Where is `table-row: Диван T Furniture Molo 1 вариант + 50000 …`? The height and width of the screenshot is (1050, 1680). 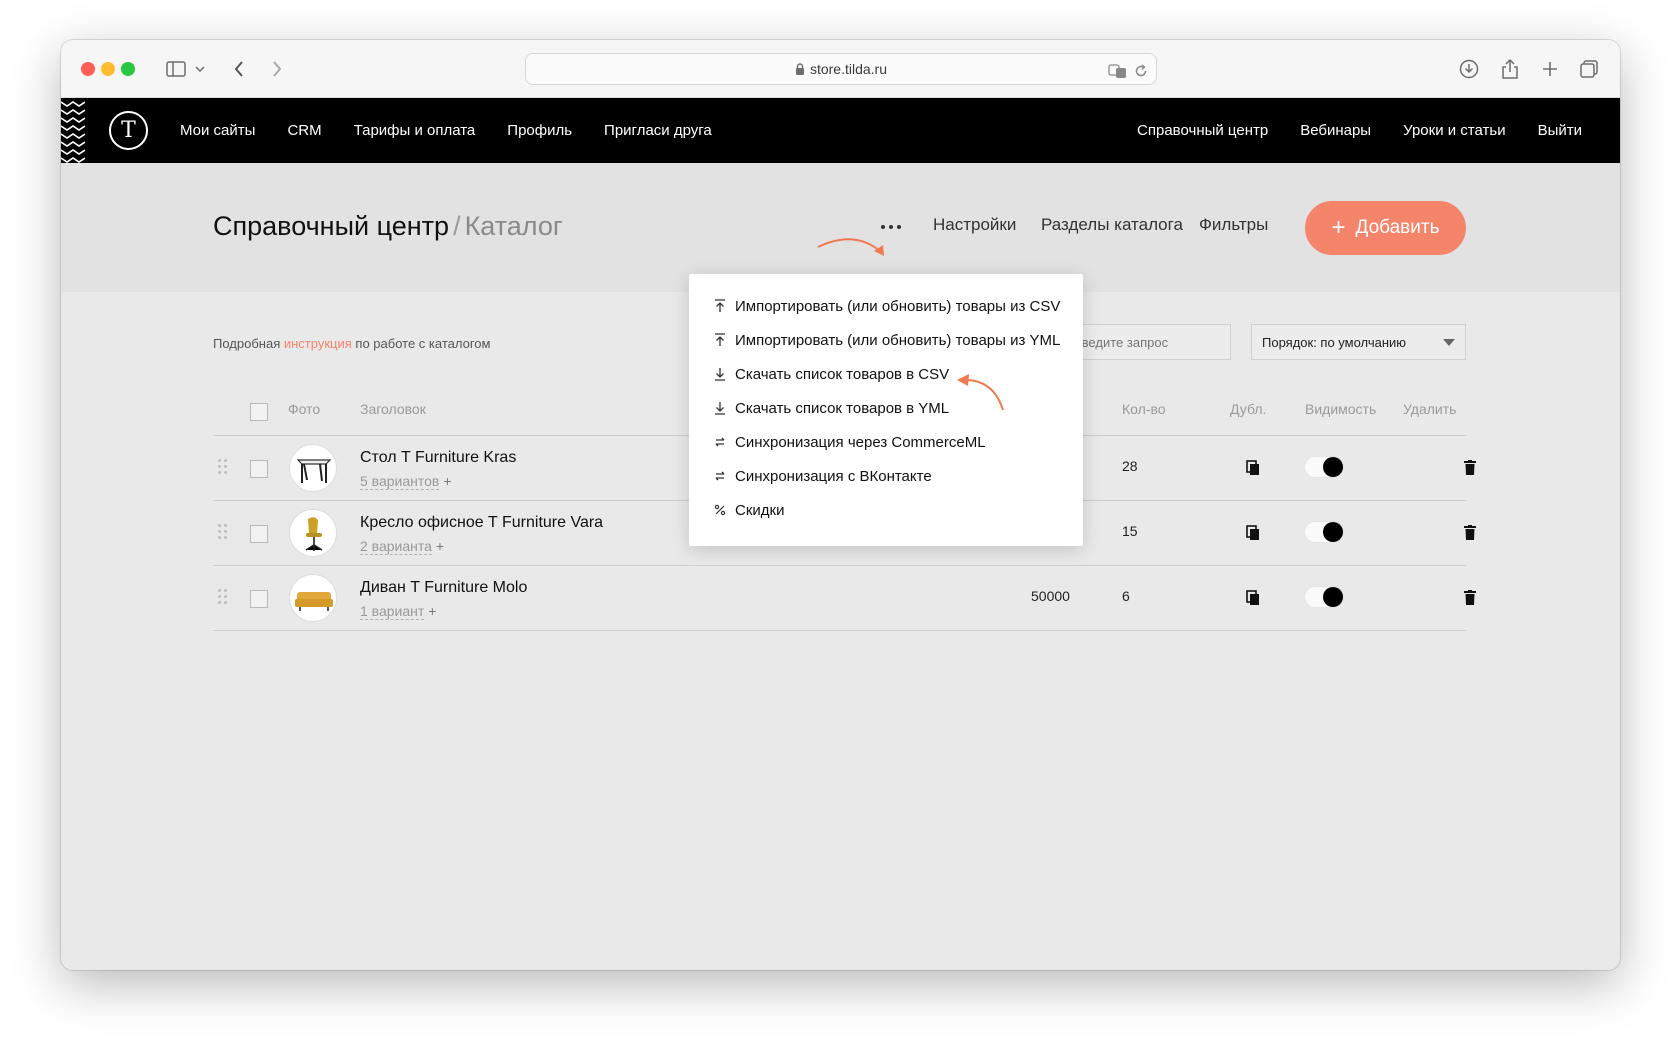
table-row: Диван T Furniture Molo 1 вариант + 50000 … is located at coordinates (844, 598).